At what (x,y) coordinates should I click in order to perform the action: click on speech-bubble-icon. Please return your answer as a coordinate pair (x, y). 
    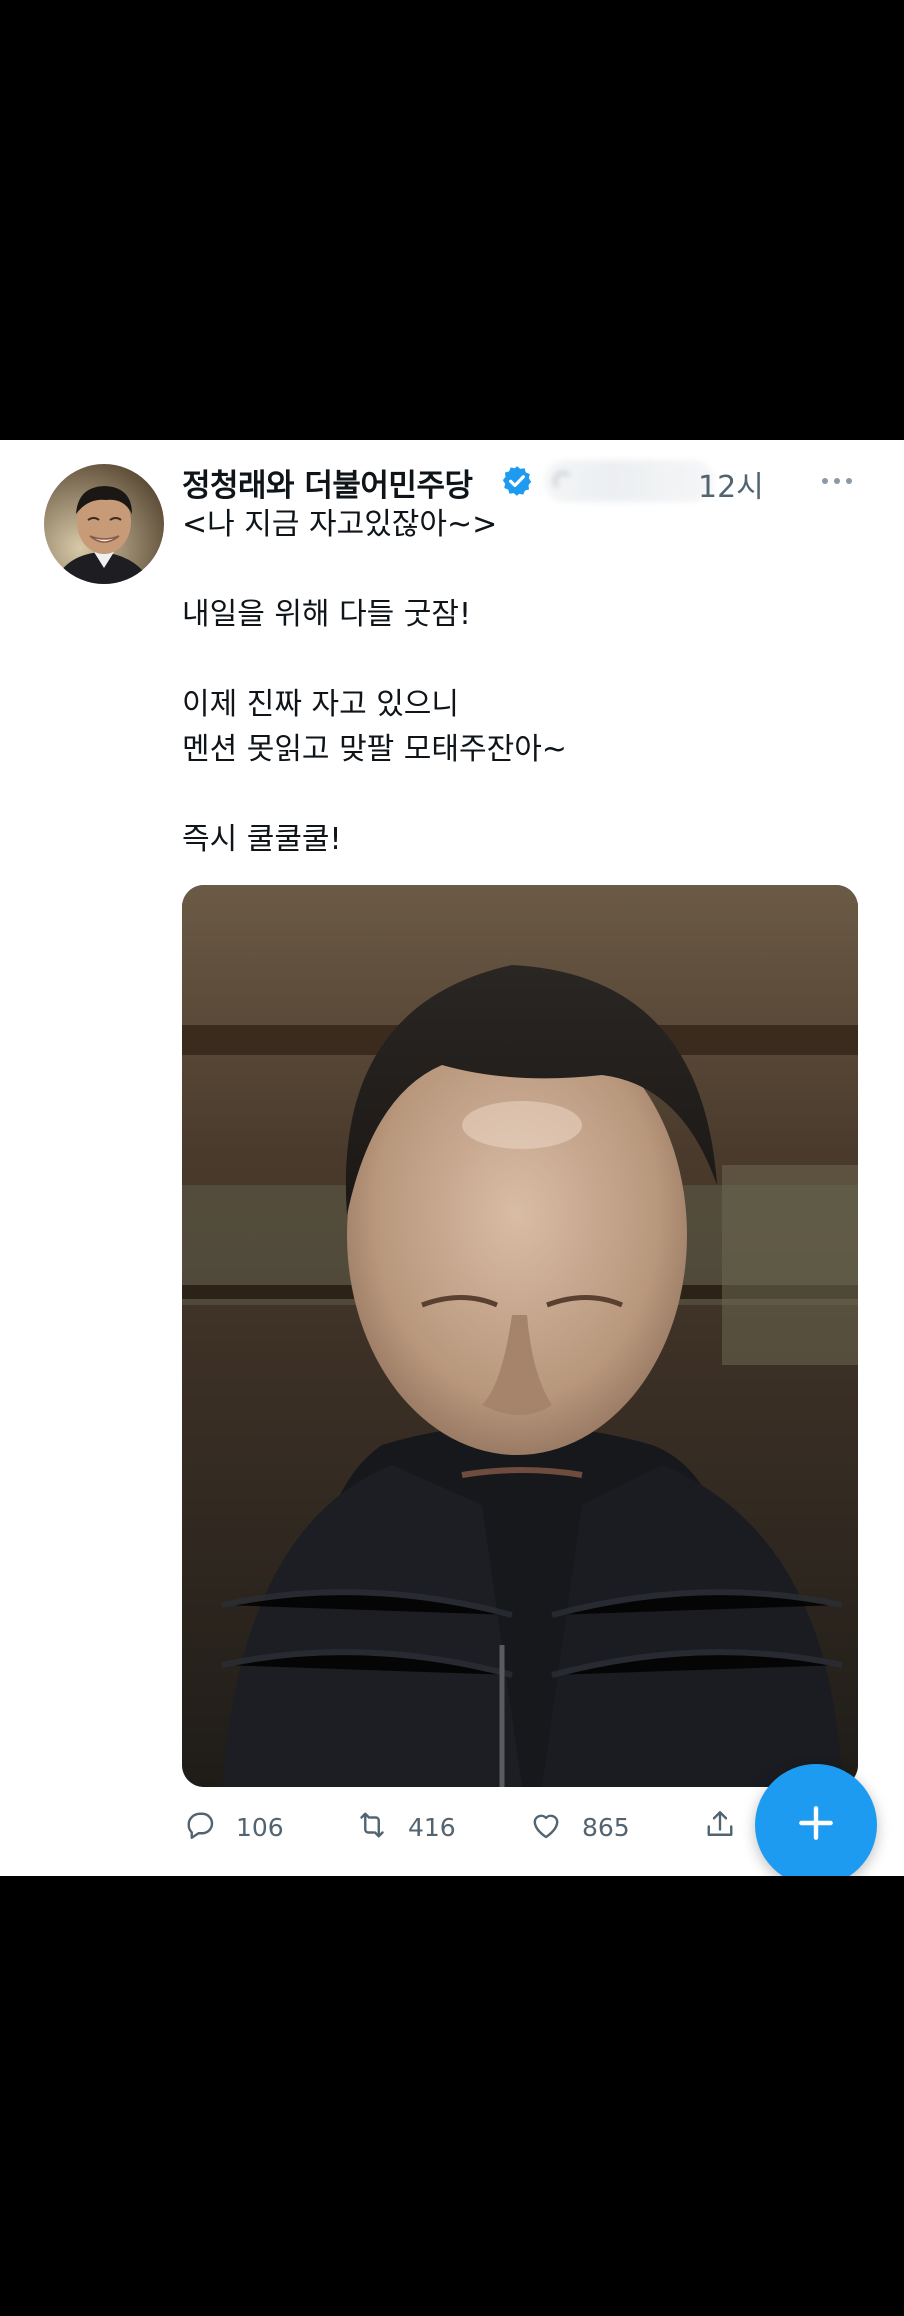
    Looking at the image, I should click on (200, 1827).